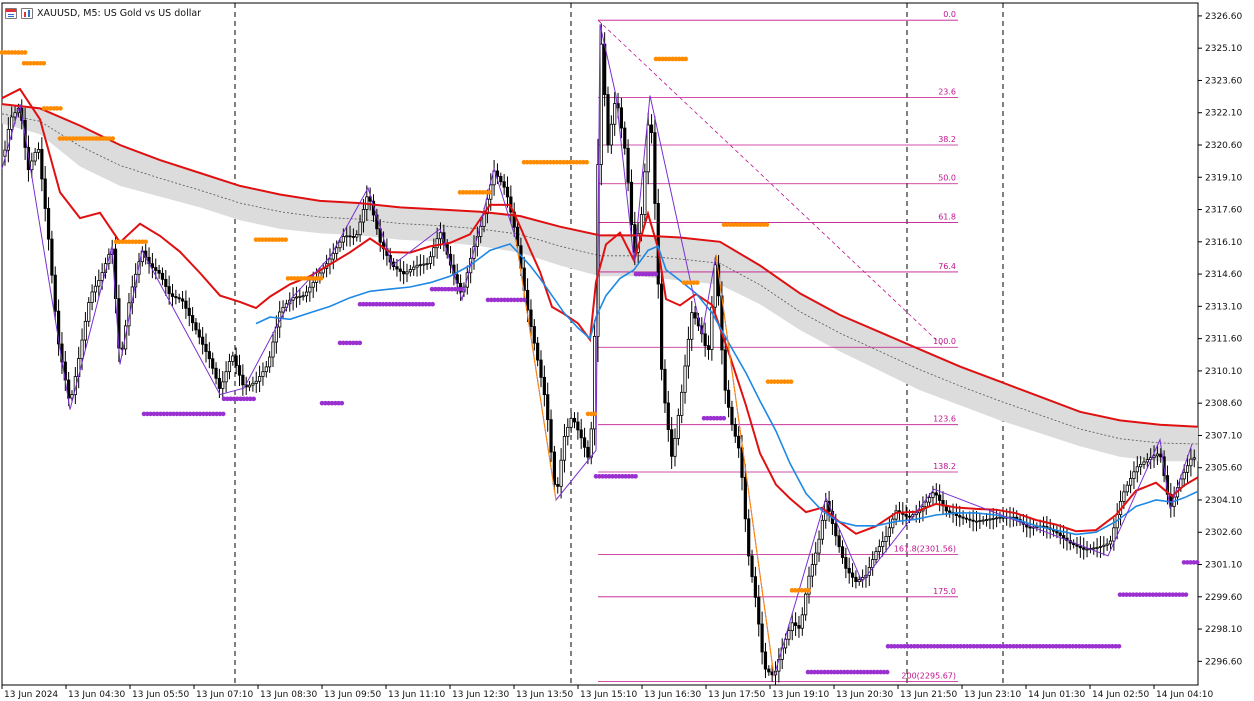  Describe the element at coordinates (1223, 114) in the screenshot. I see `price-tick-label: 2322.10` at that location.